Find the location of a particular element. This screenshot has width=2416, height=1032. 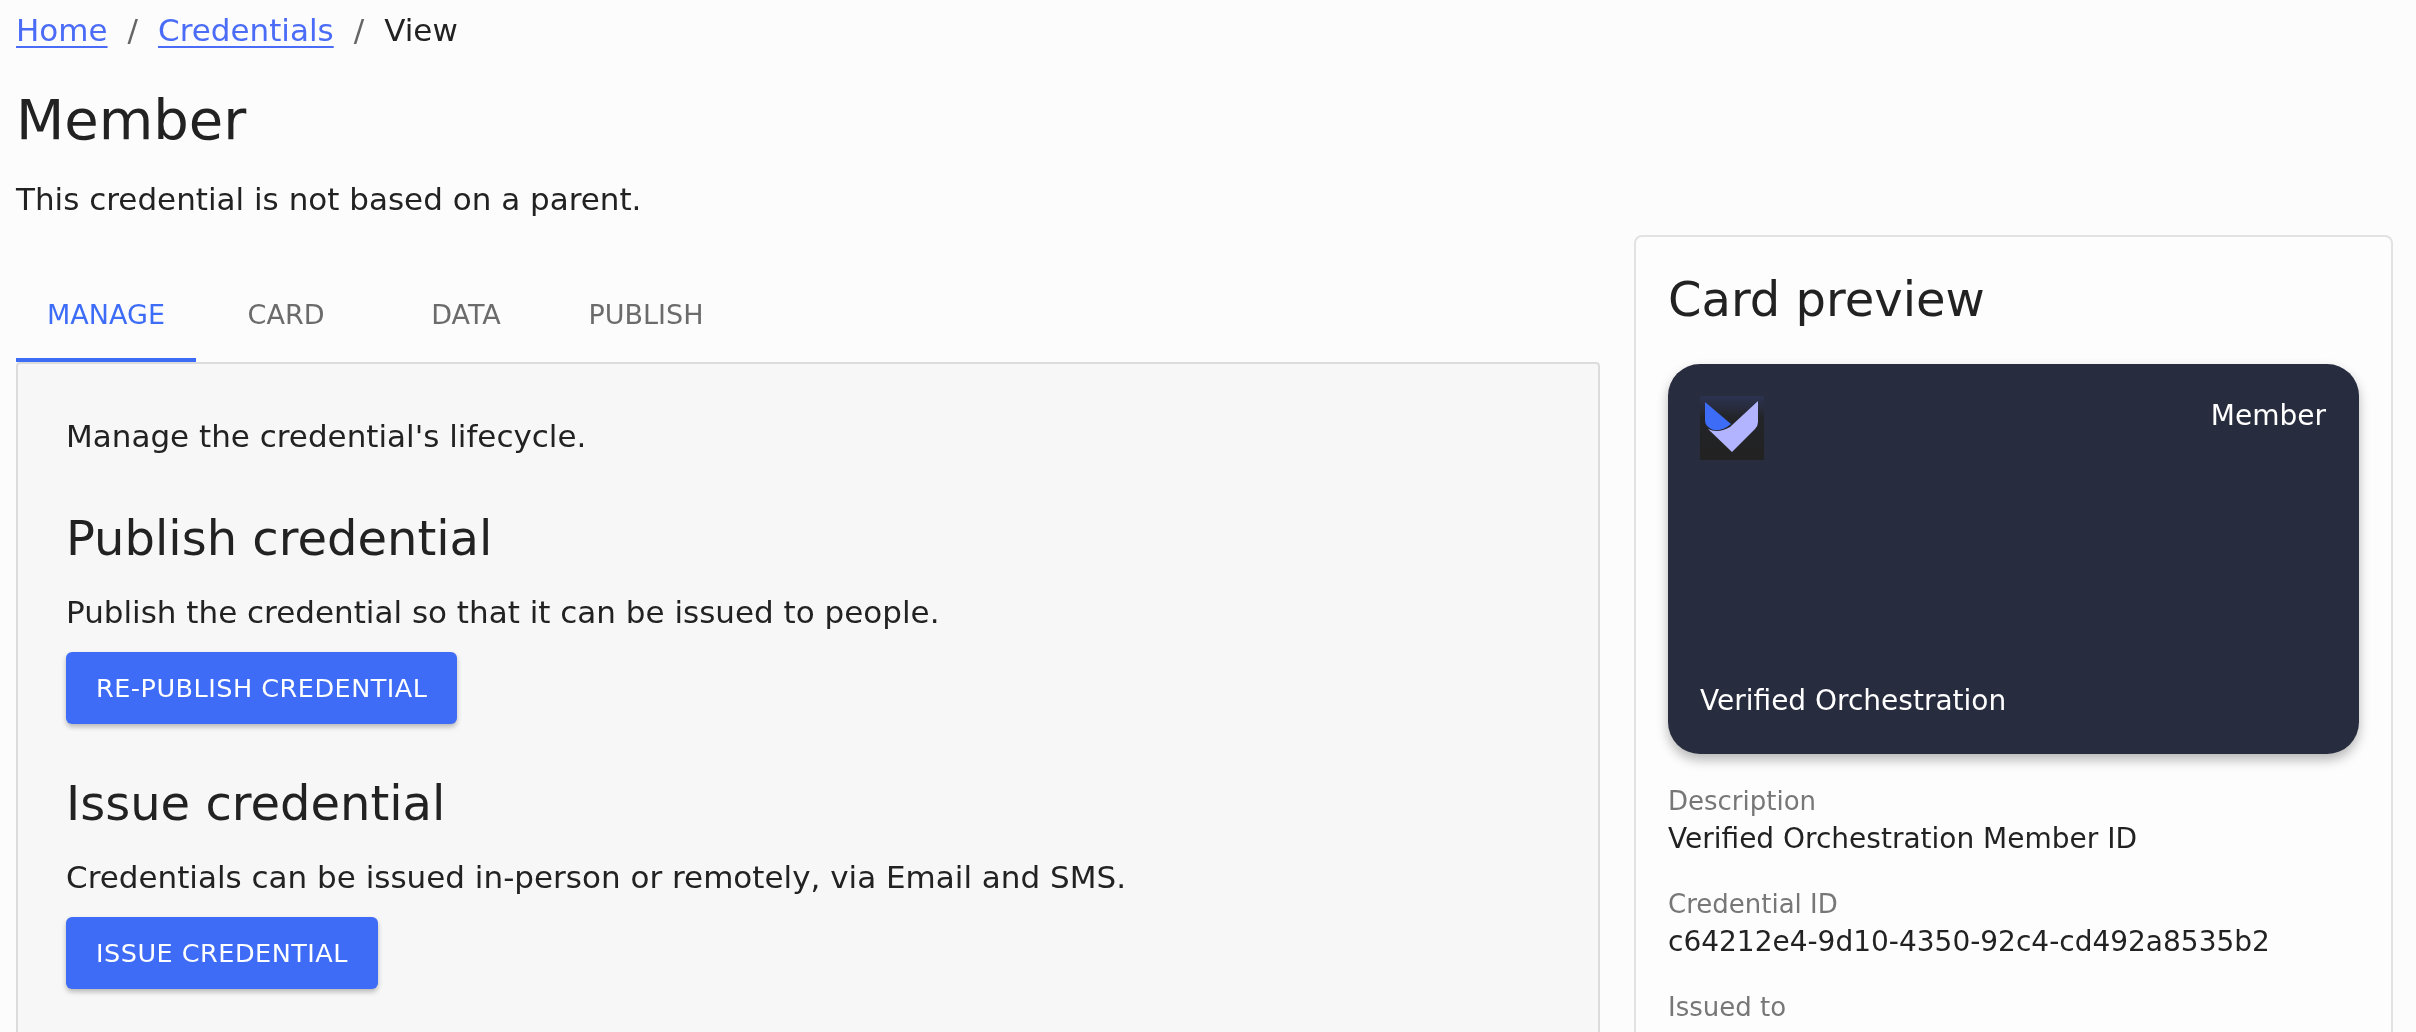

tab: PUBLISH is located at coordinates (646, 314).